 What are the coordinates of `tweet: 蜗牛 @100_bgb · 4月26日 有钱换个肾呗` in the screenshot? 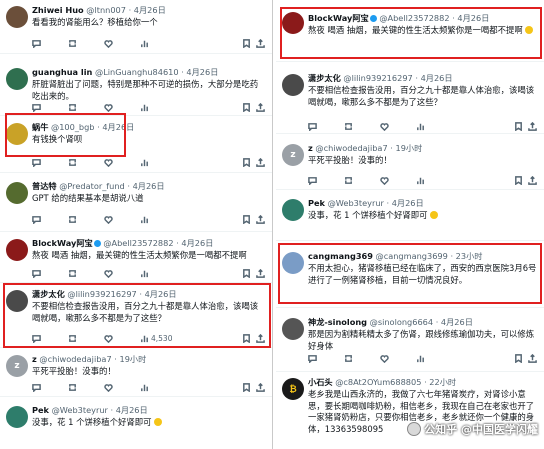 It's located at (136, 145).